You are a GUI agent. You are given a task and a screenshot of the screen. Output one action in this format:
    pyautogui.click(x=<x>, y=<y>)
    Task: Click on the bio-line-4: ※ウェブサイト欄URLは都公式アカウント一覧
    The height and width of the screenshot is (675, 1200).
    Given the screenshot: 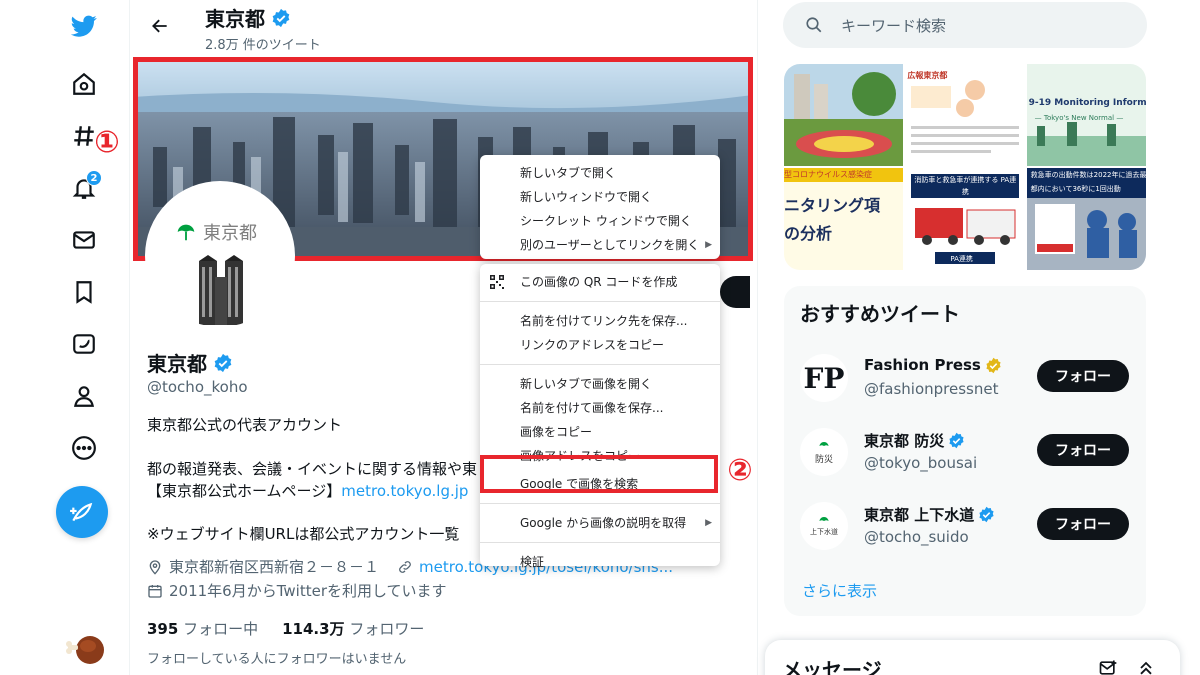 What is the action you would take?
    pyautogui.click(x=303, y=534)
    